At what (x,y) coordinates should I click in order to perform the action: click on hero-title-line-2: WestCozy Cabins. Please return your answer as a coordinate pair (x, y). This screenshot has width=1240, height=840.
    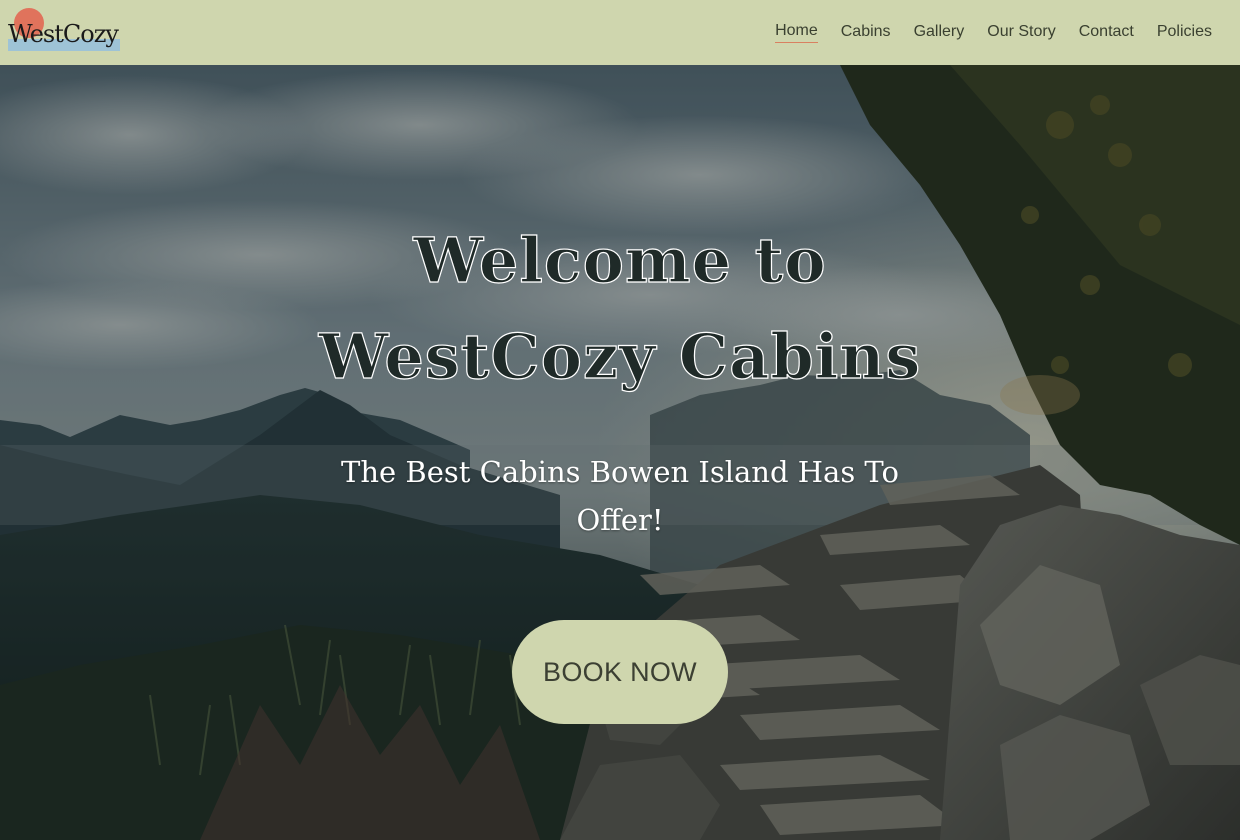
    Looking at the image, I should click on (620, 356).